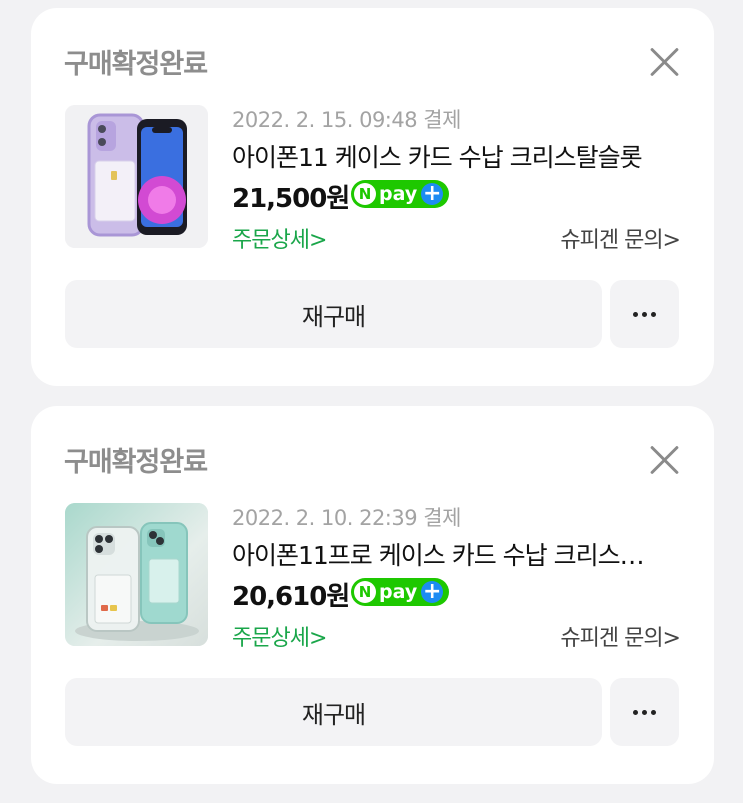  I want to click on phone-case-purple-icon, so click(136, 176).